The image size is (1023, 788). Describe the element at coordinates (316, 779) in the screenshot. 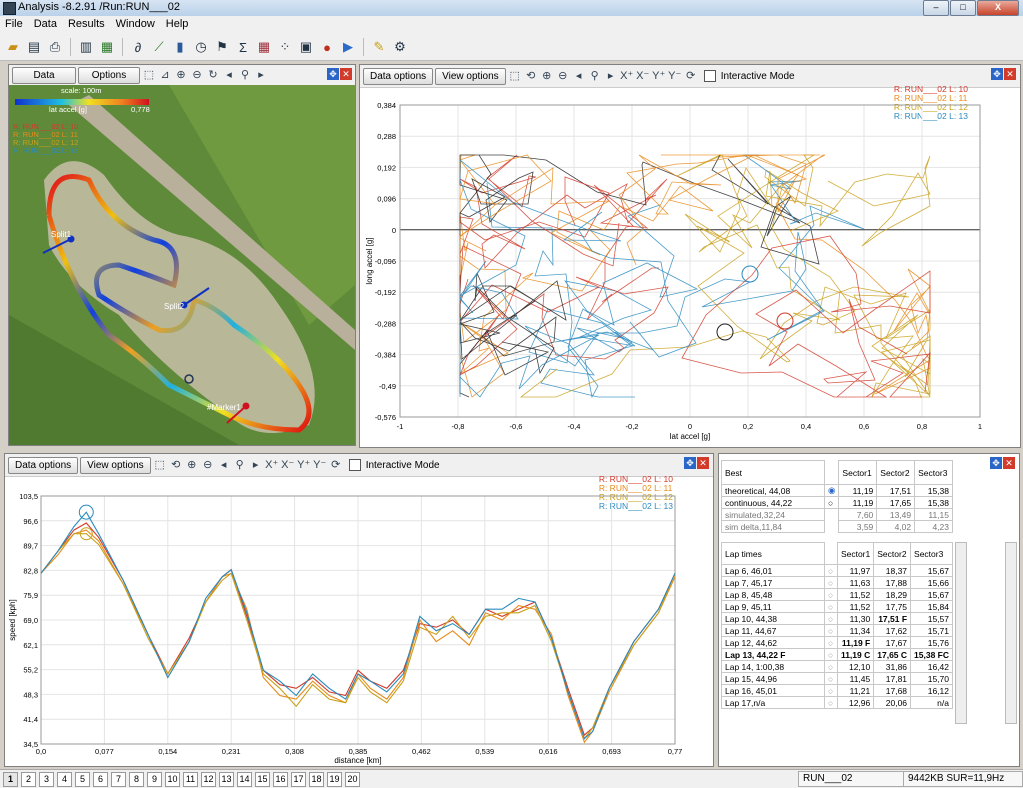

I see `page-tab-18: 18` at that location.